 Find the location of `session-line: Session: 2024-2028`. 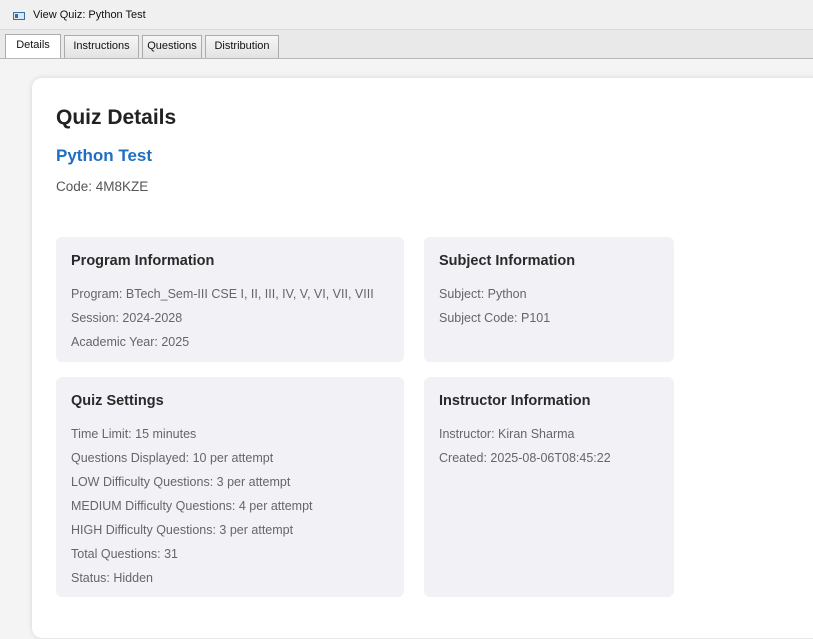

session-line: Session: 2024-2028 is located at coordinates (127, 318).